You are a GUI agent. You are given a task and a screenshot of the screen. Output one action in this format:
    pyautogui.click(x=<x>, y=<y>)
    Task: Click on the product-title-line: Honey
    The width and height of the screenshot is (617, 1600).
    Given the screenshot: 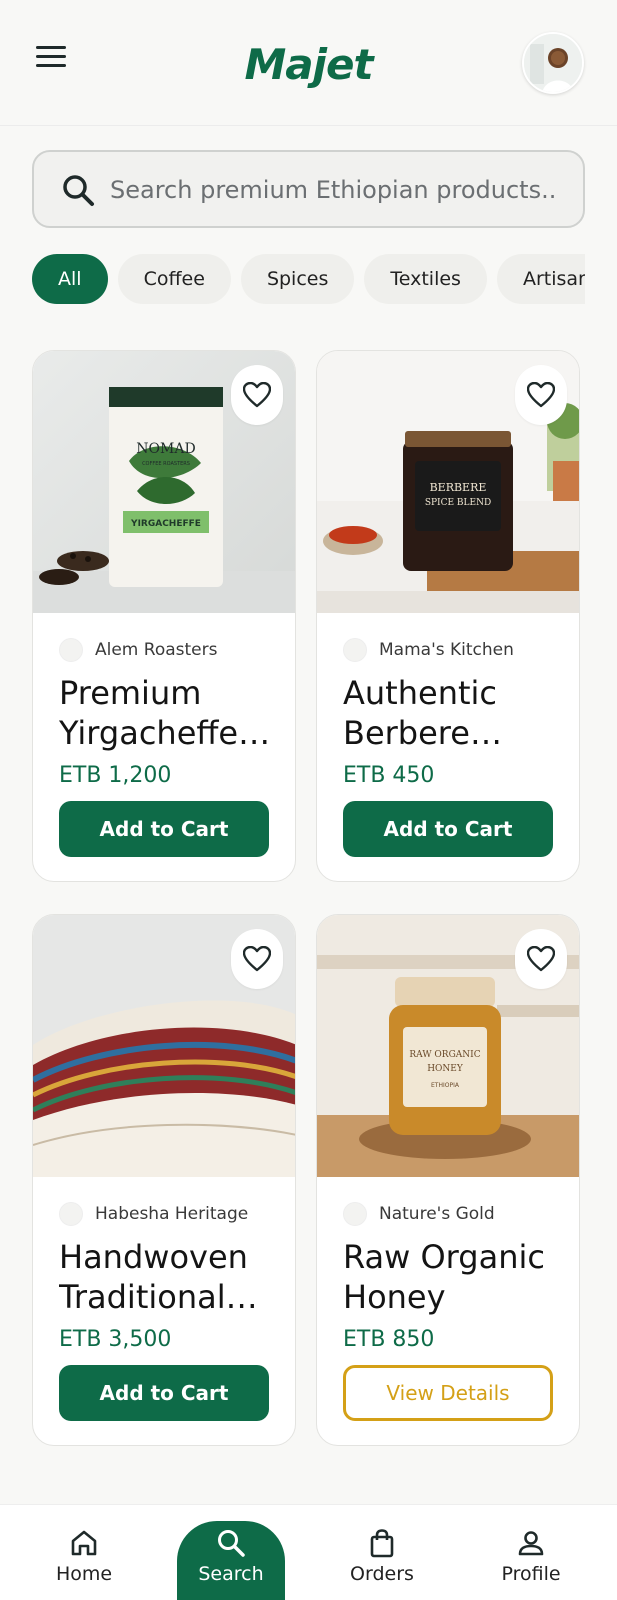 What is the action you would take?
    pyautogui.click(x=394, y=1297)
    